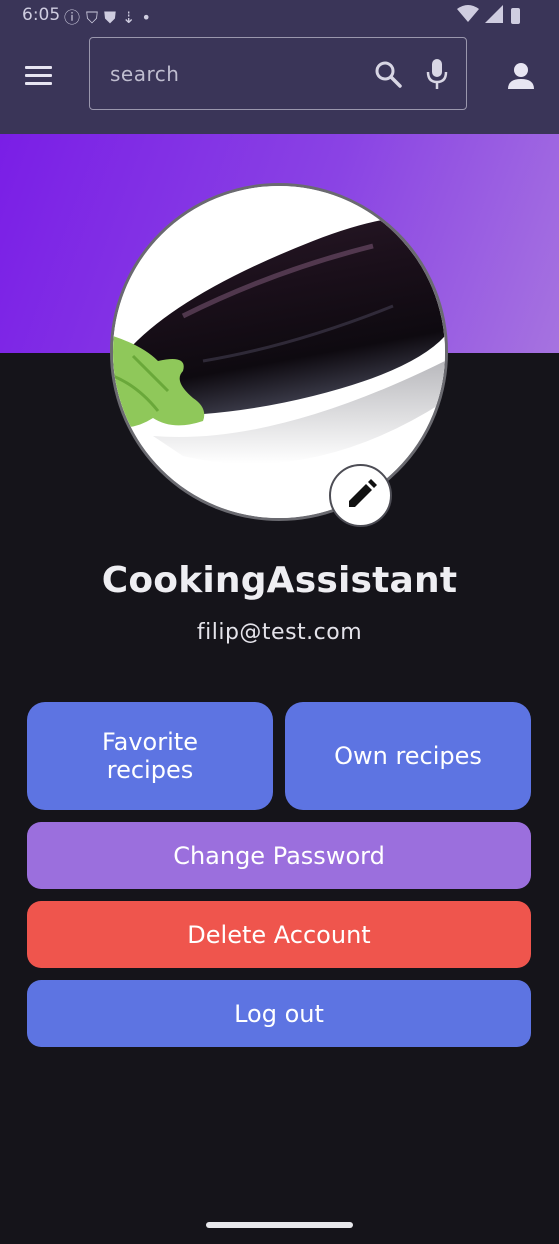  What do you see at coordinates (515, 16) in the screenshot?
I see `battery-icon` at bounding box center [515, 16].